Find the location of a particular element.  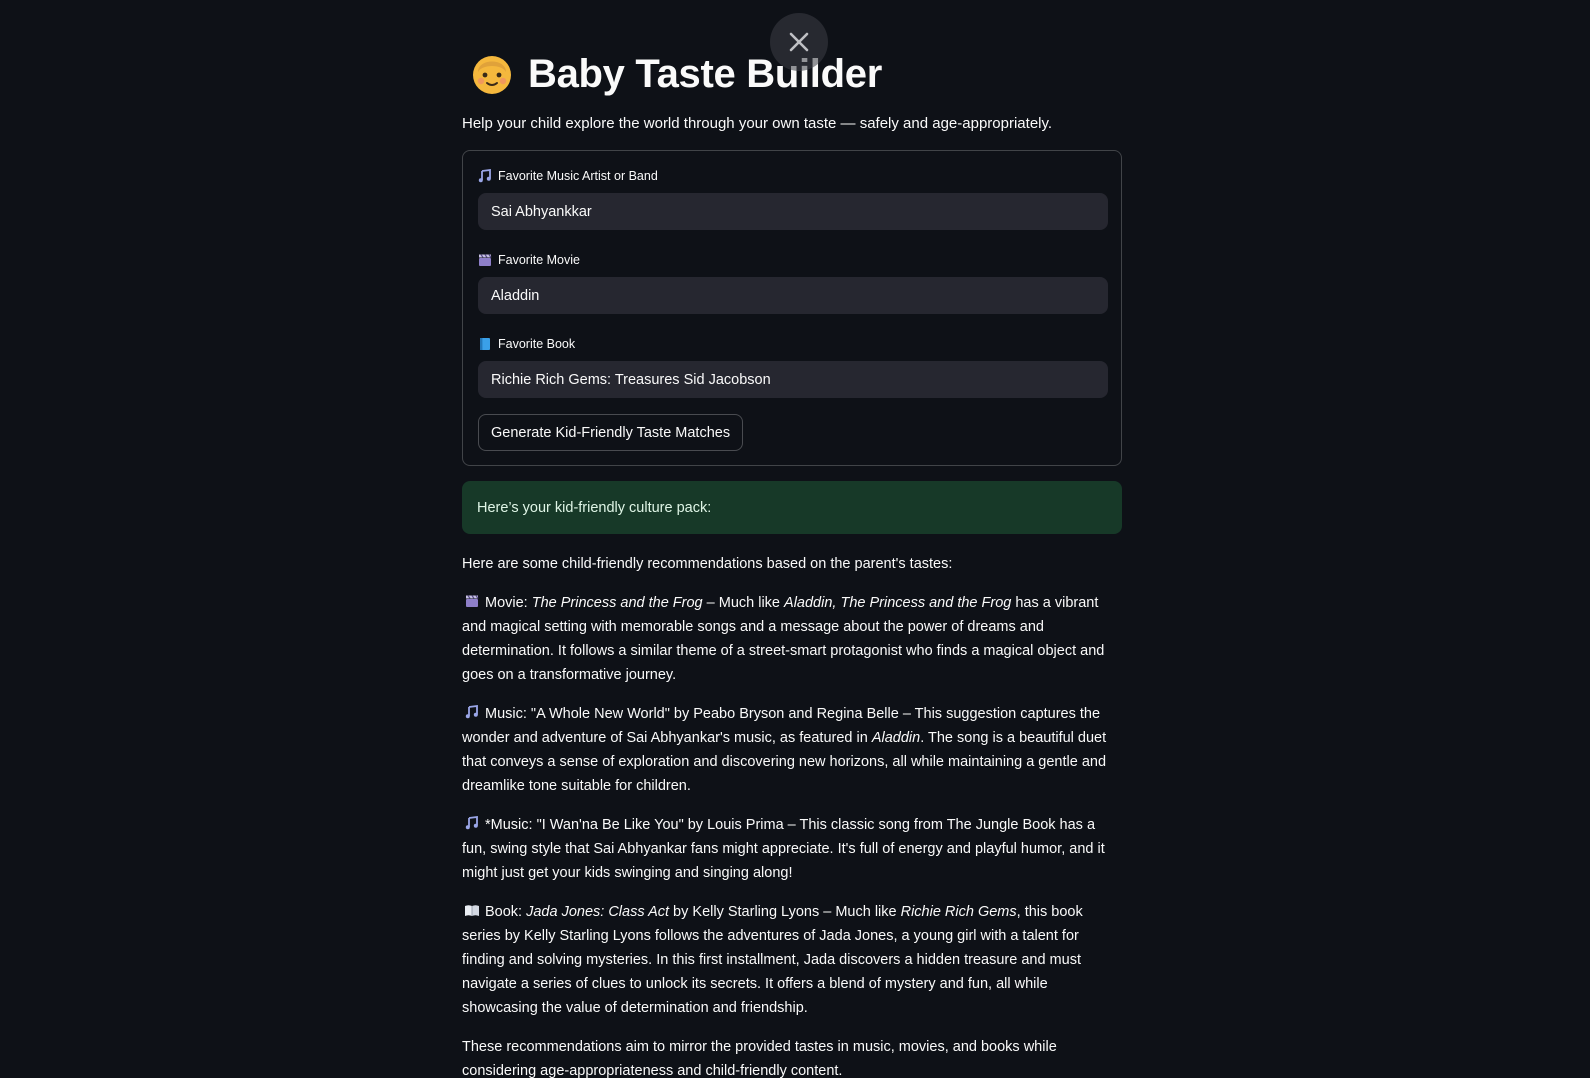

book-rec-title: Jada Jones: Class Act is located at coordinates (598, 912).